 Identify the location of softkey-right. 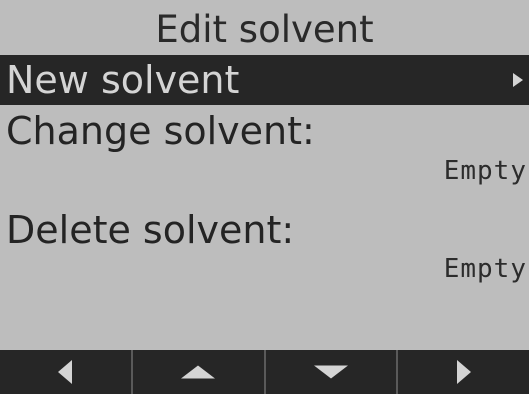
(463, 372).